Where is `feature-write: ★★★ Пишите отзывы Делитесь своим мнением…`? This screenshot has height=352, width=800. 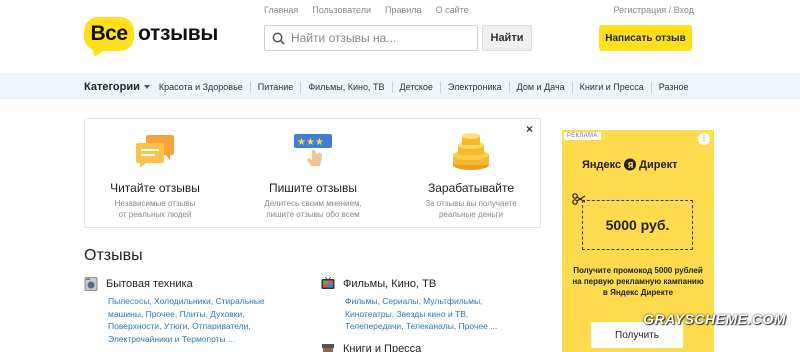
feature-write: ★★★ Пишите отзывы Делитесь своим мнением… is located at coordinates (313, 174).